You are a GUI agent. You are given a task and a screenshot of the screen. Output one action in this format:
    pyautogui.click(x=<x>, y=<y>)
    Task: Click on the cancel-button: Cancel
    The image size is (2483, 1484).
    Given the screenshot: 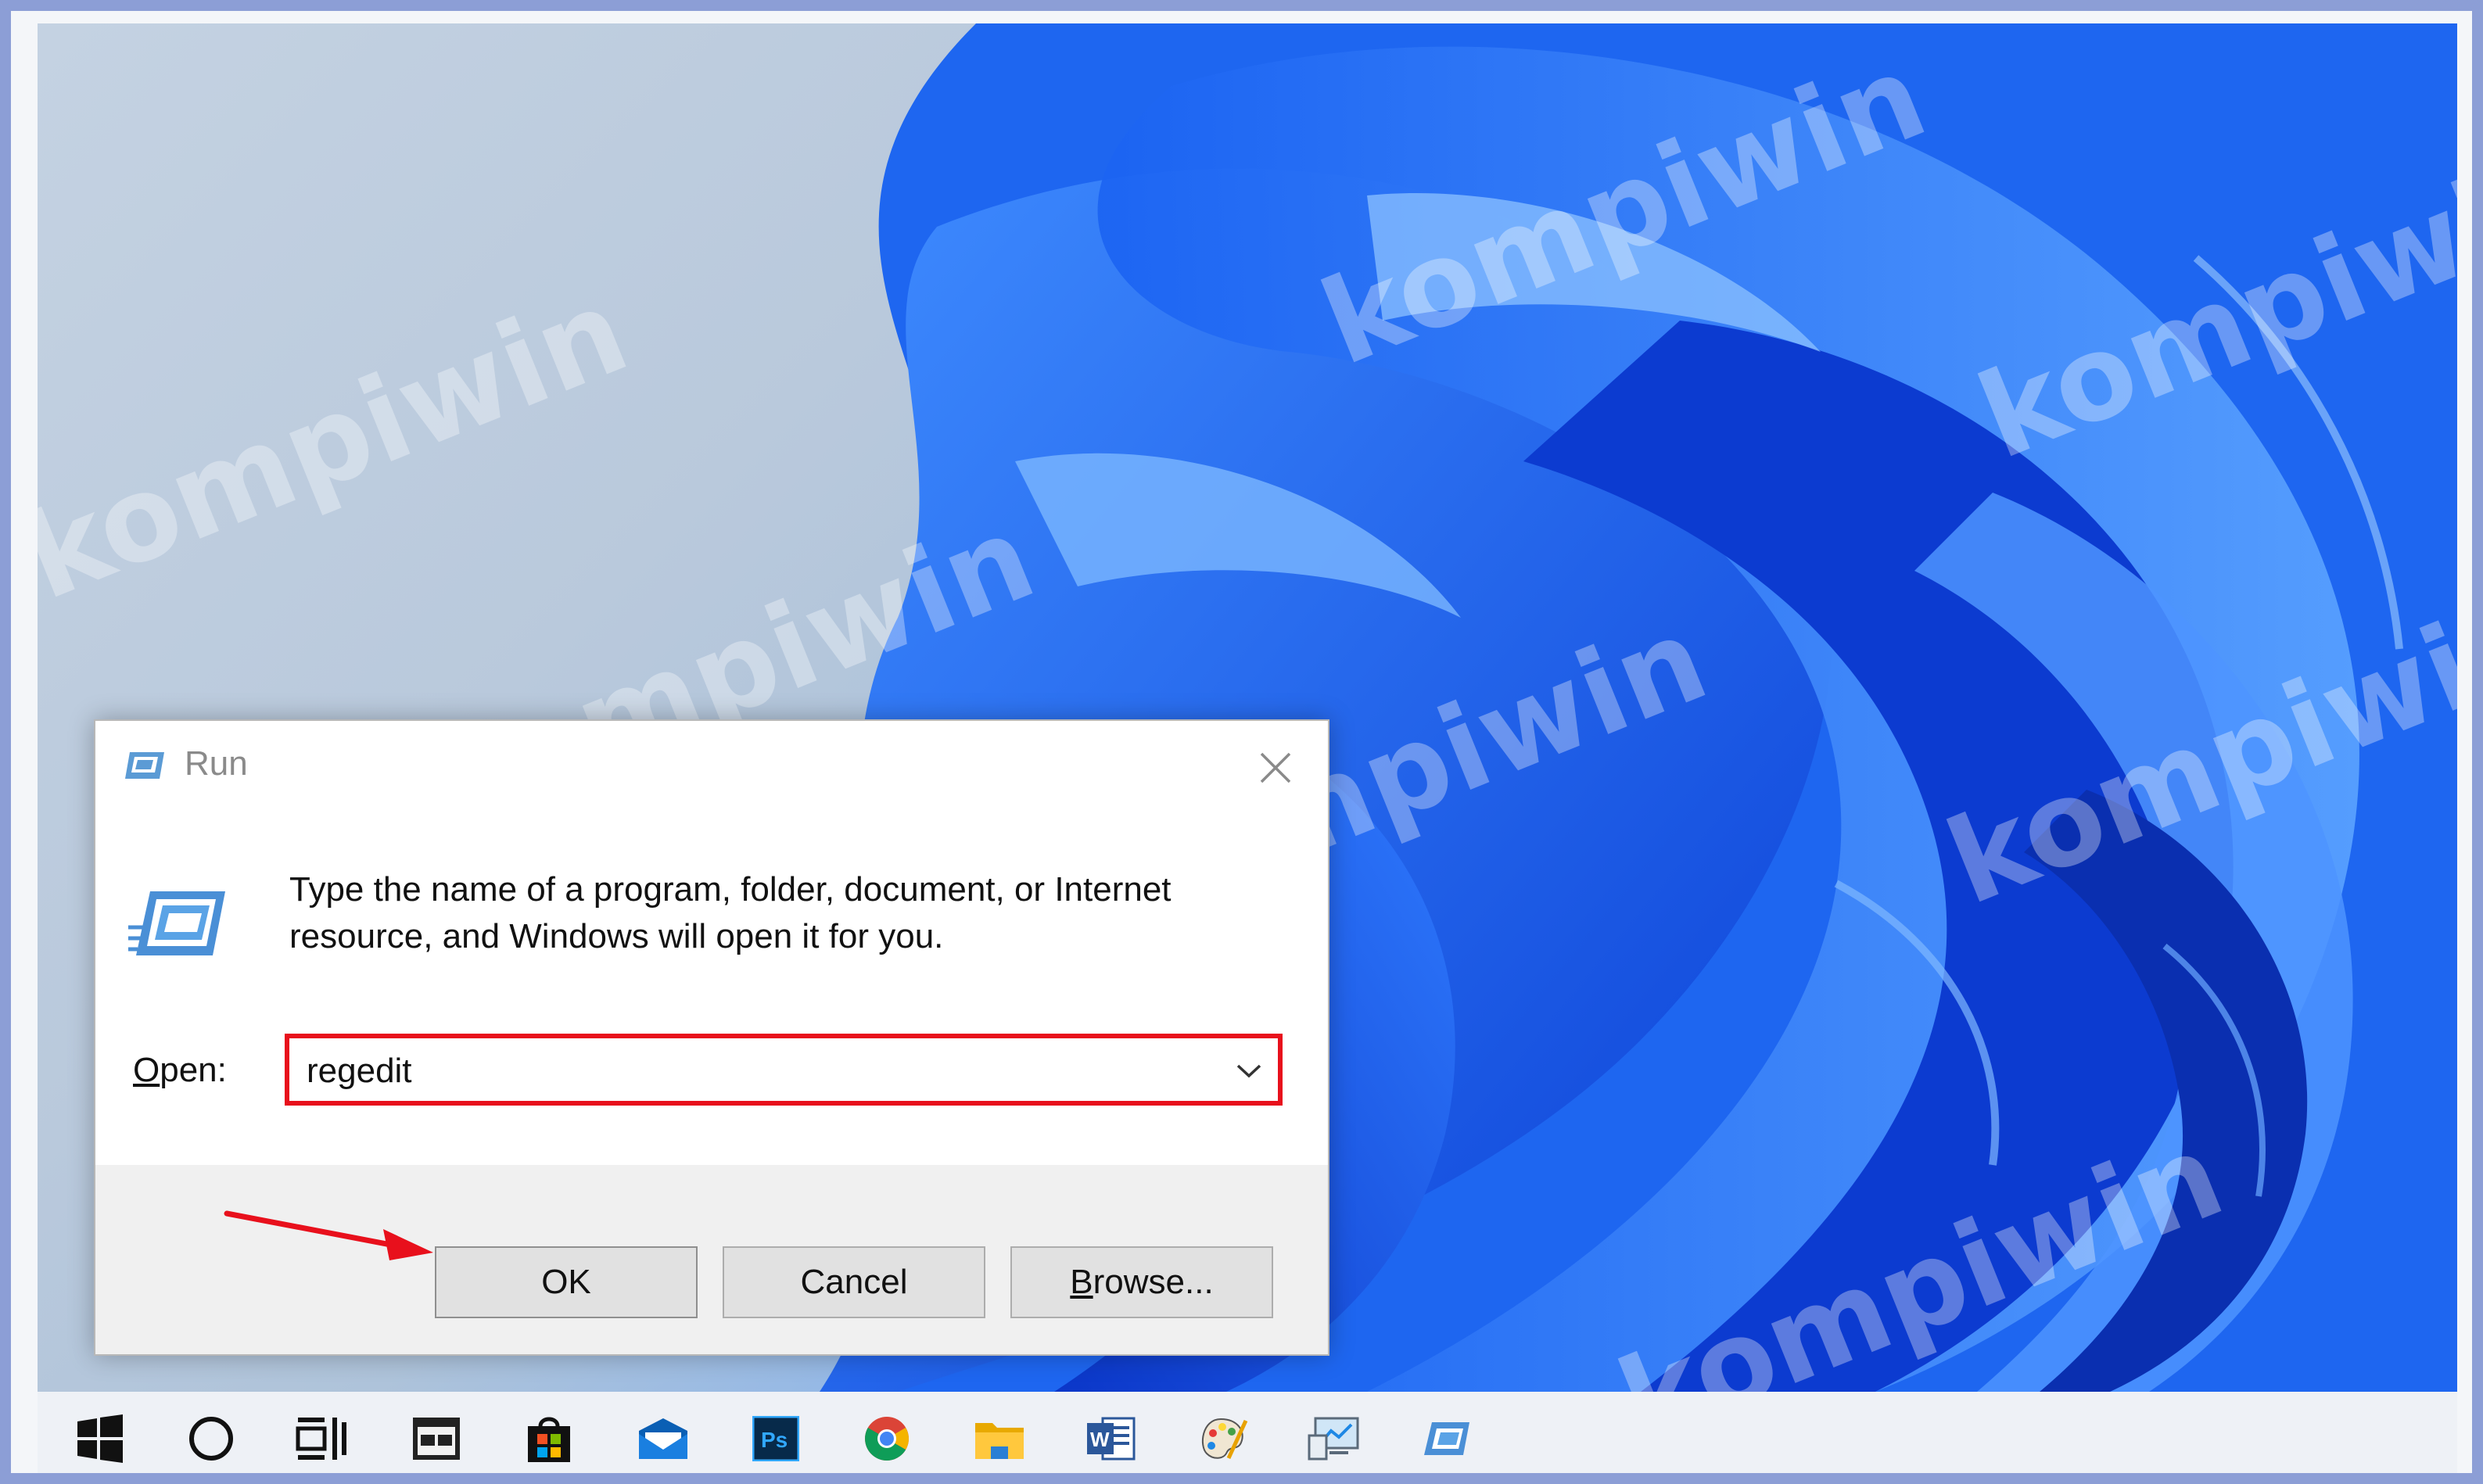 What is the action you would take?
    pyautogui.click(x=854, y=1282)
    